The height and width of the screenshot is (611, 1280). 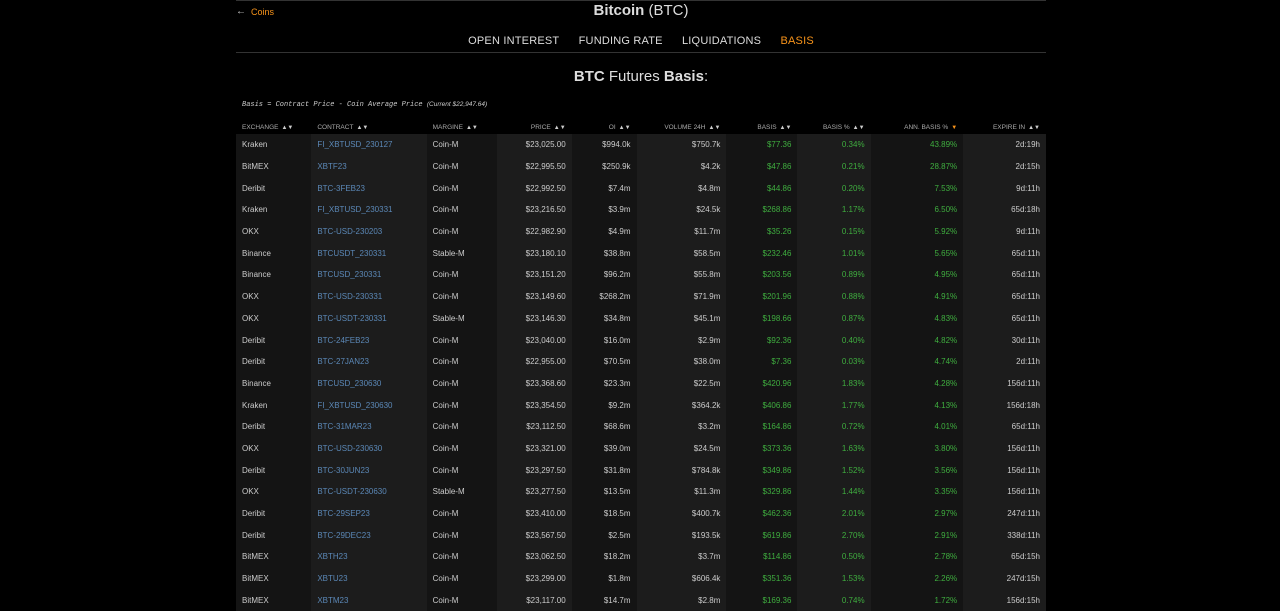 I want to click on cell-contract-link: BTC-27JAN23, so click(x=369, y=361).